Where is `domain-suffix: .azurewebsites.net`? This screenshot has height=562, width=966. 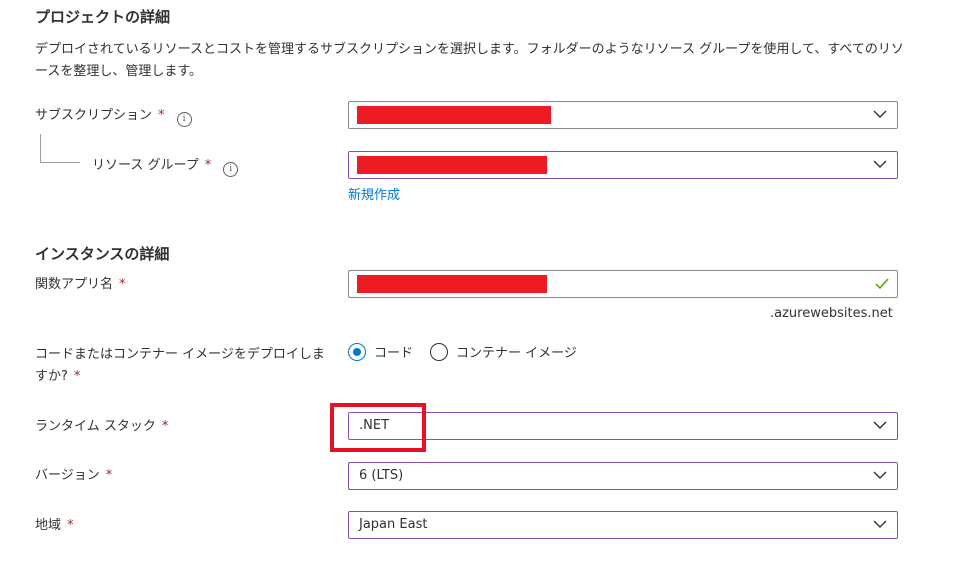 domain-suffix: .azurewebsites.net is located at coordinates (831, 313).